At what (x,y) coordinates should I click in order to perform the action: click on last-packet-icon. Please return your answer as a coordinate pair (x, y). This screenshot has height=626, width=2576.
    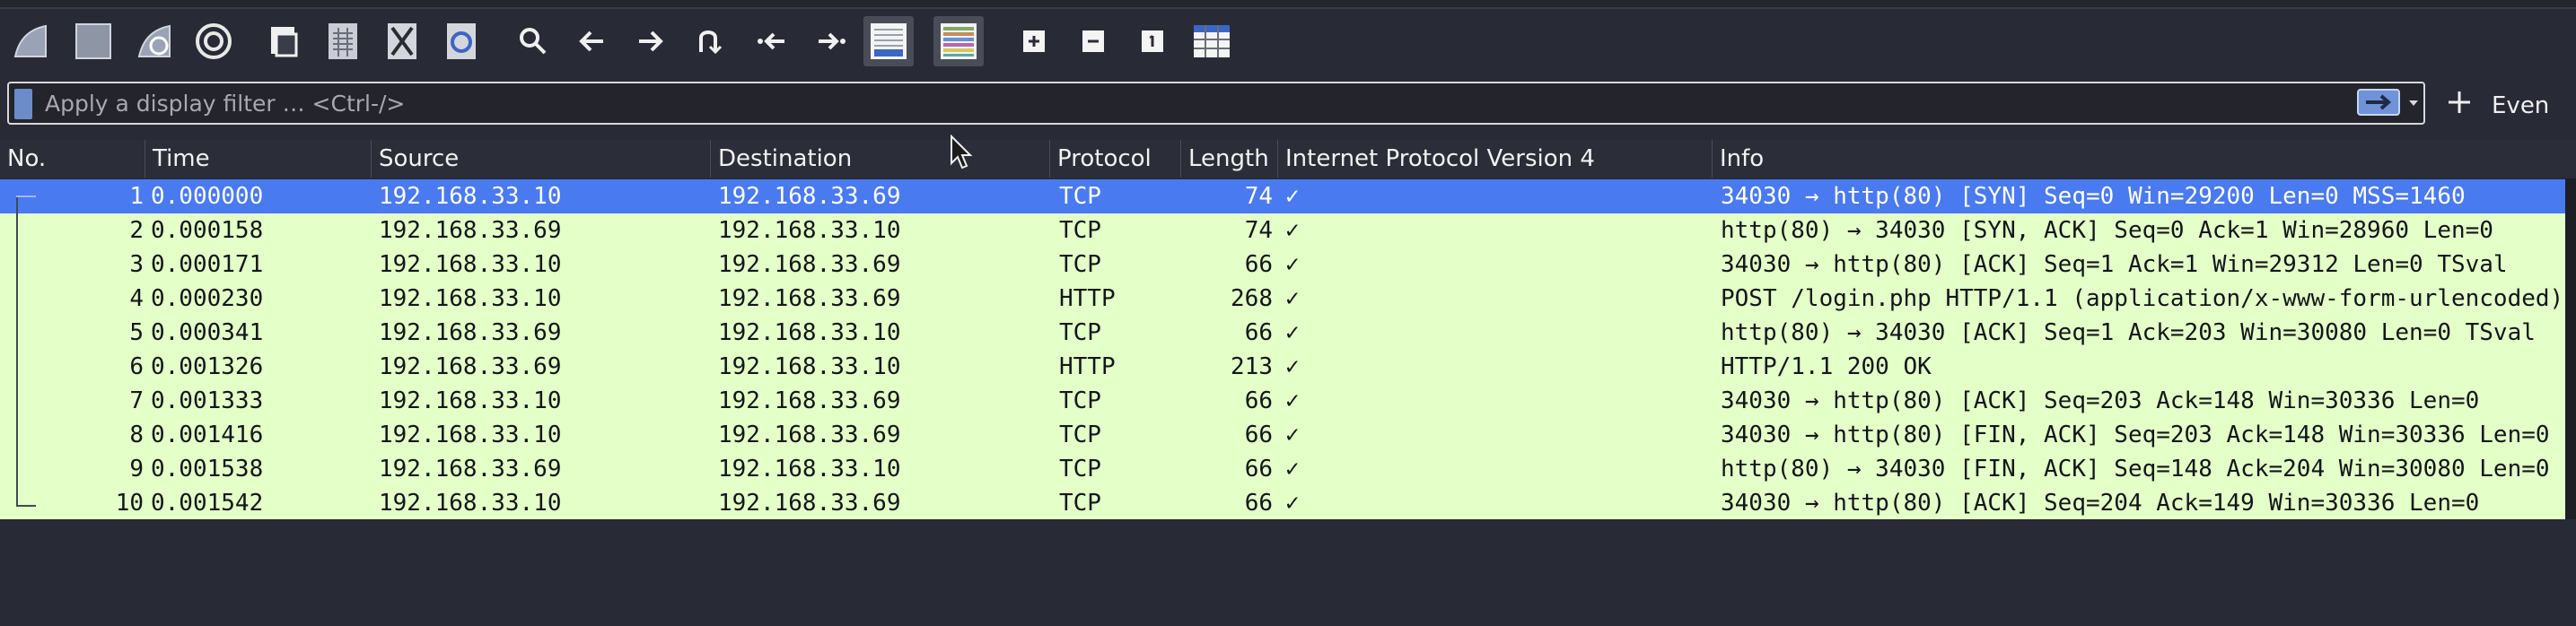
    Looking at the image, I should click on (831, 41).